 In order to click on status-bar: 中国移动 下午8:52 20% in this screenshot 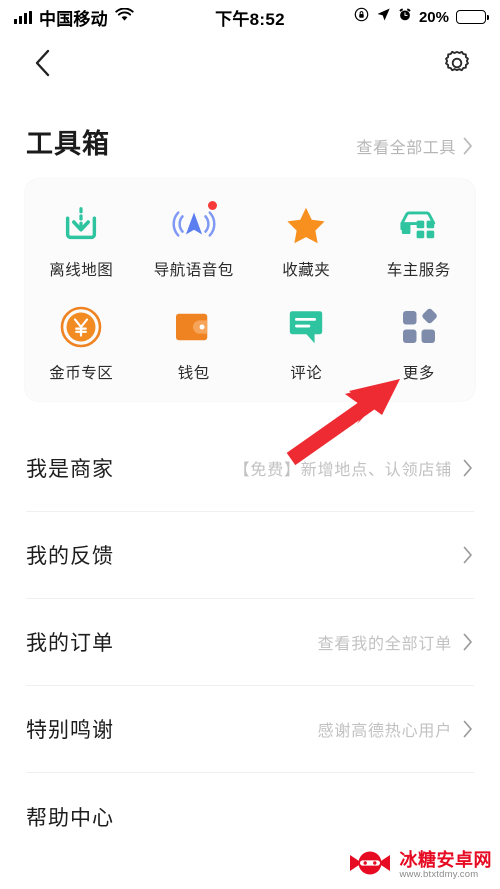, I will do `click(250, 17)`.